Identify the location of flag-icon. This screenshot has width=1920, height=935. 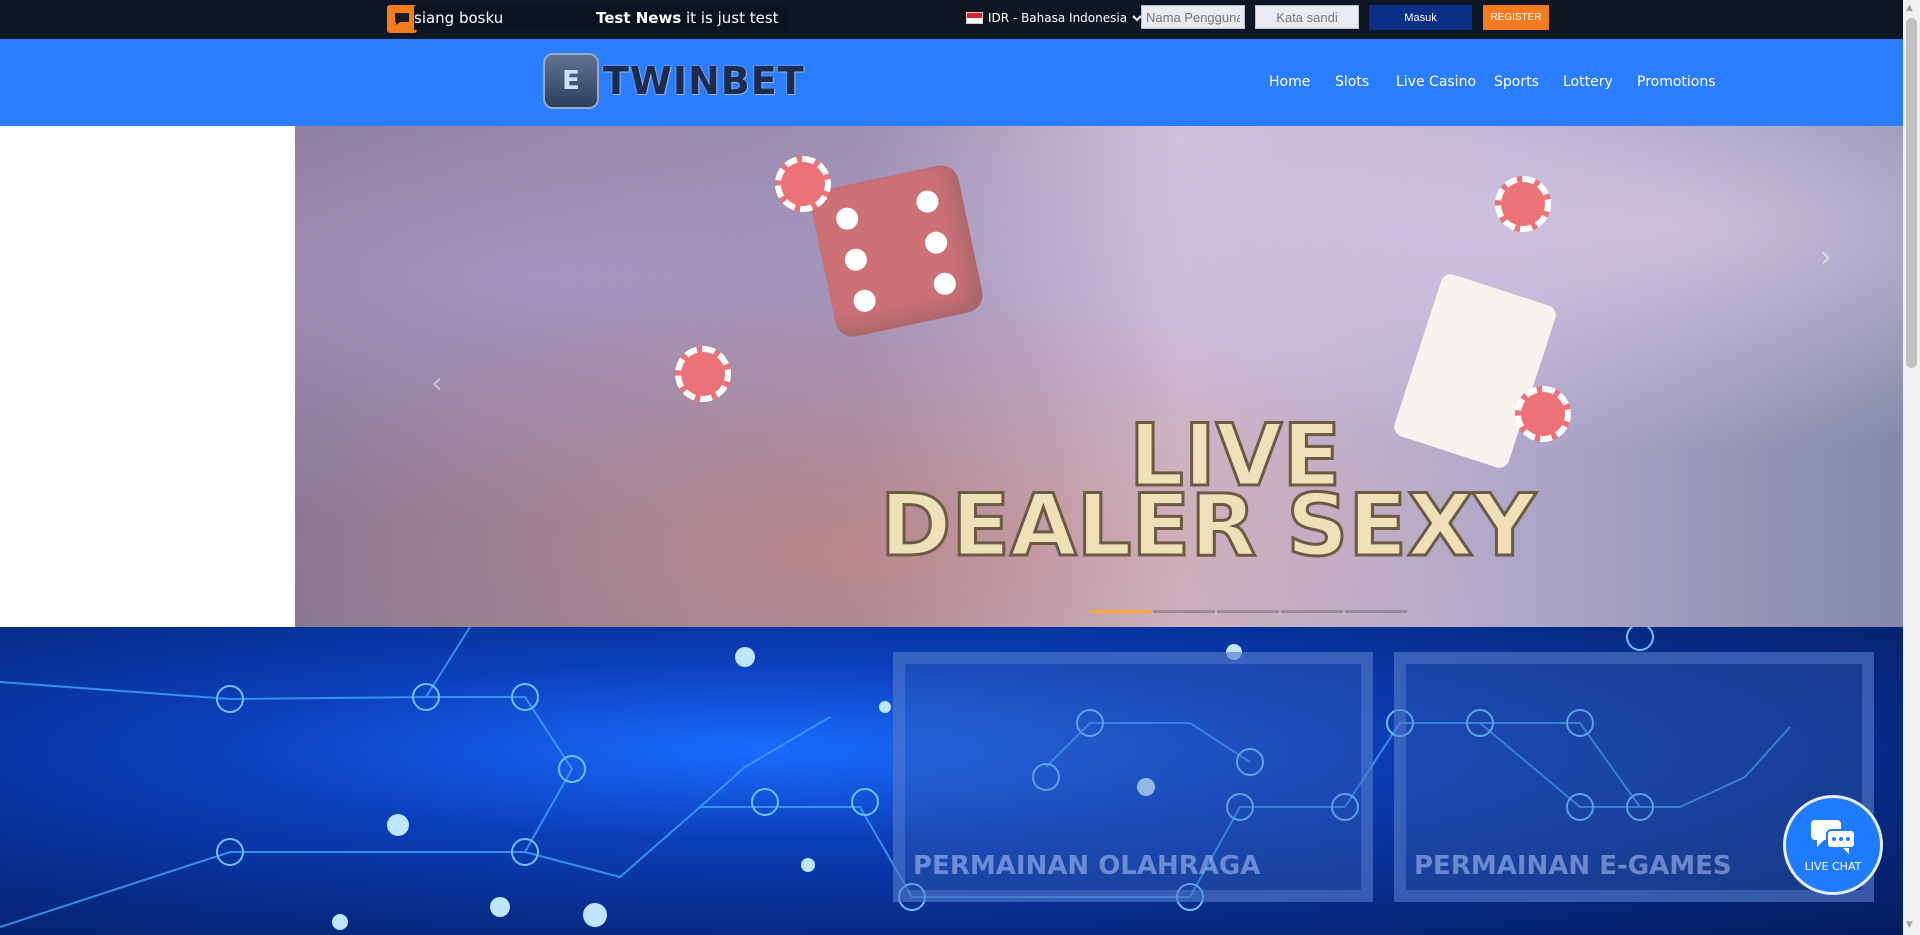
(974, 18).